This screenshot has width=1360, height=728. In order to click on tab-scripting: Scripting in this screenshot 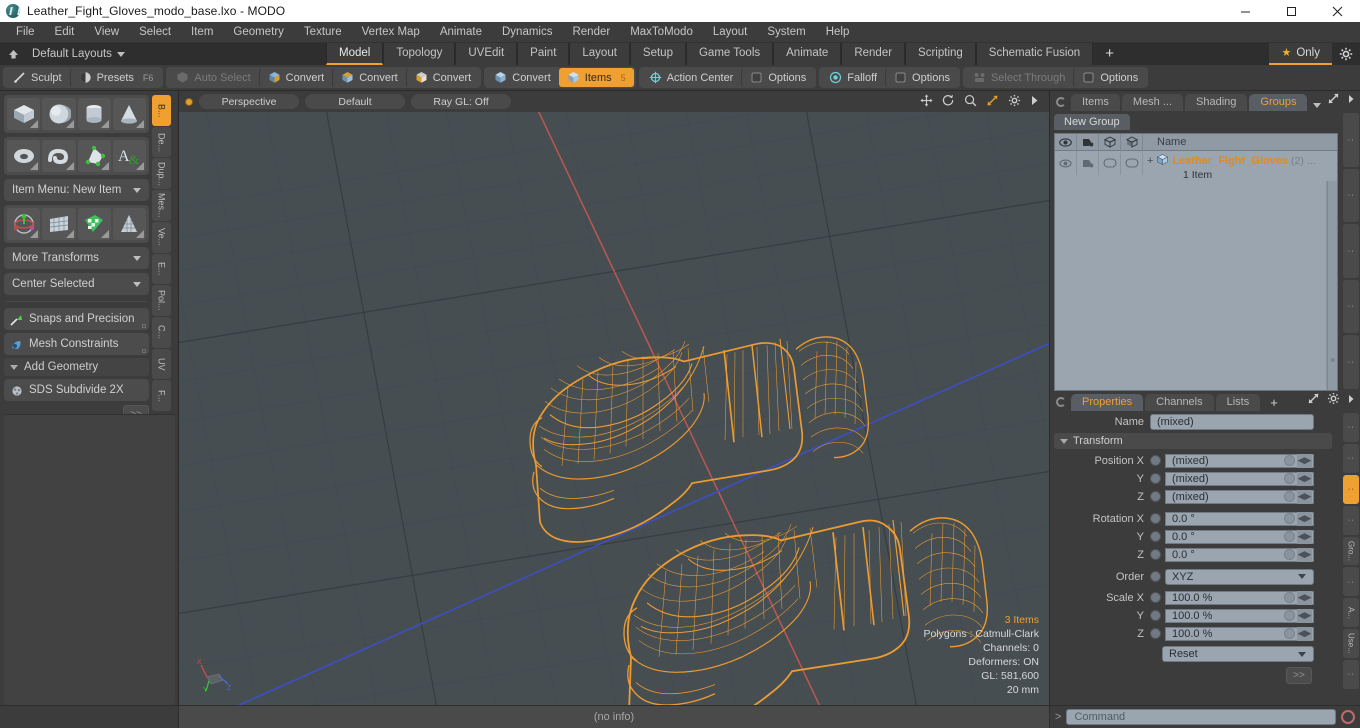, I will do `click(940, 54)`.